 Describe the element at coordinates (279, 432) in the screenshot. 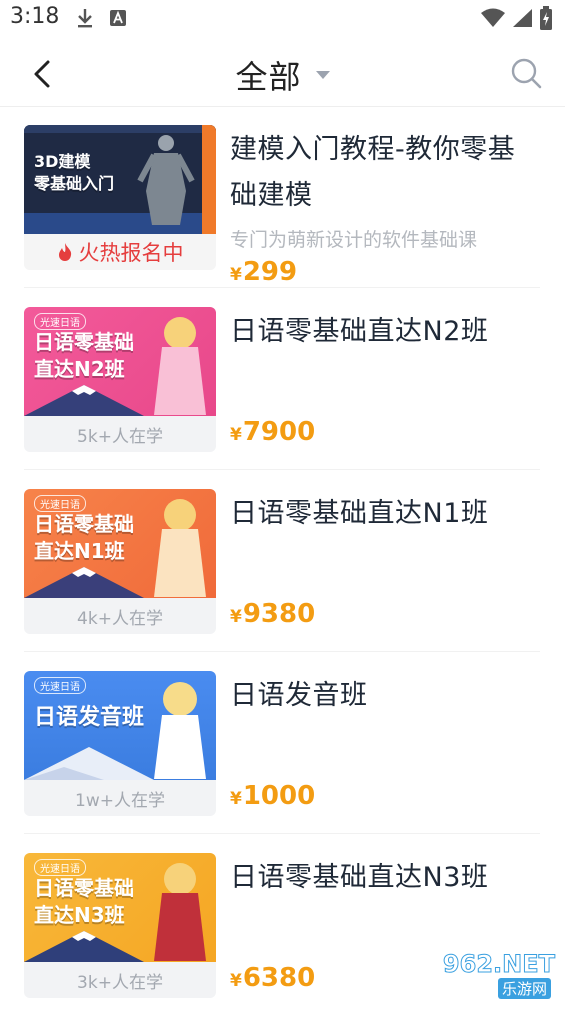

I see `price-amount: 7900` at that location.